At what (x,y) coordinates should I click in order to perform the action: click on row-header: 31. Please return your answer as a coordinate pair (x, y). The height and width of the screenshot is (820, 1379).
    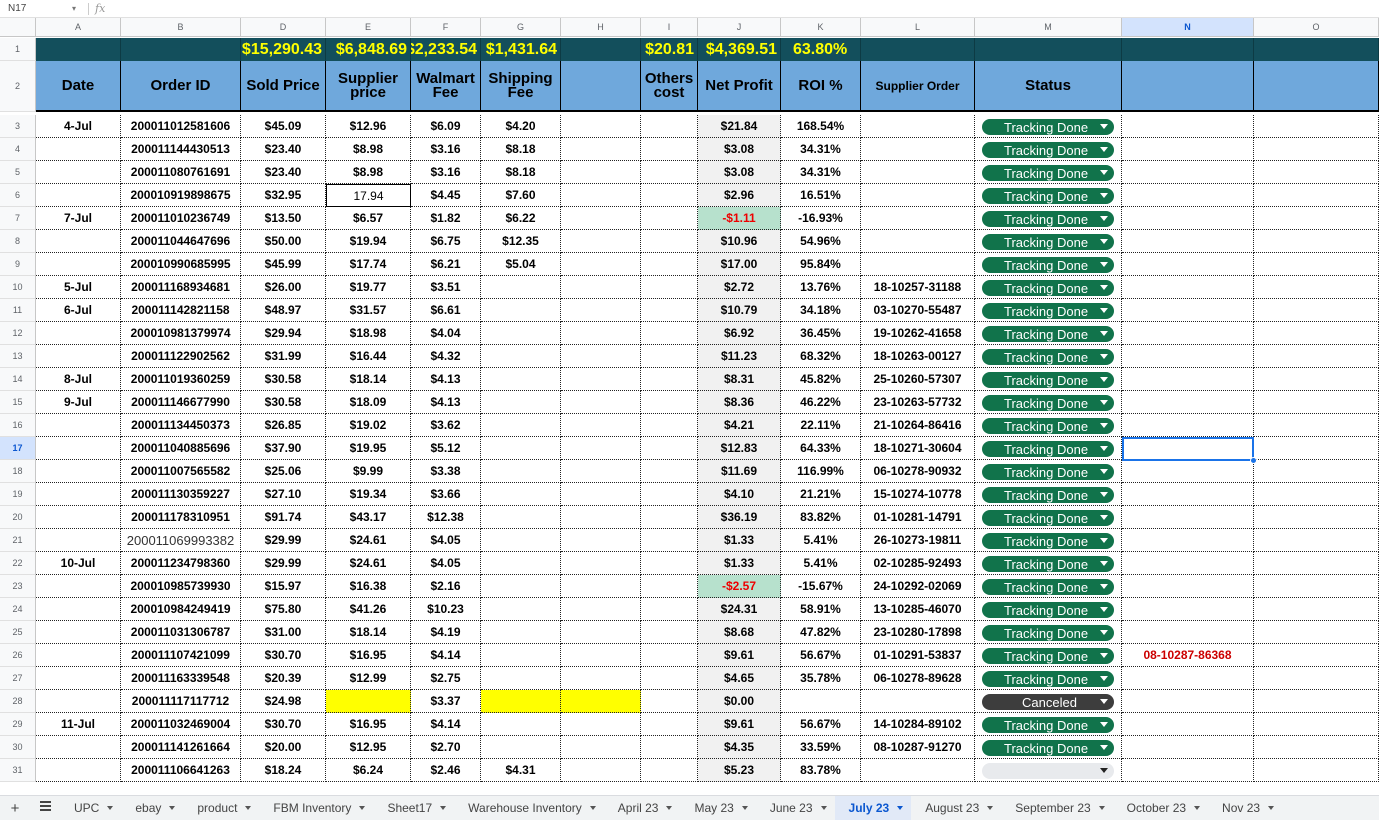
    Looking at the image, I should click on (18, 770).